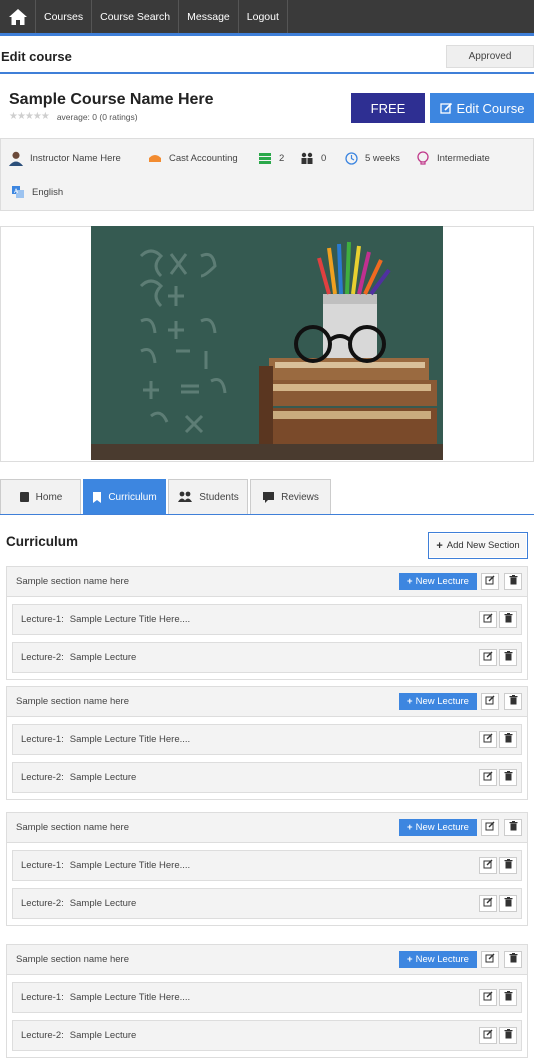  What do you see at coordinates (18, 192) in the screenshot?
I see `language-icon: A` at bounding box center [18, 192].